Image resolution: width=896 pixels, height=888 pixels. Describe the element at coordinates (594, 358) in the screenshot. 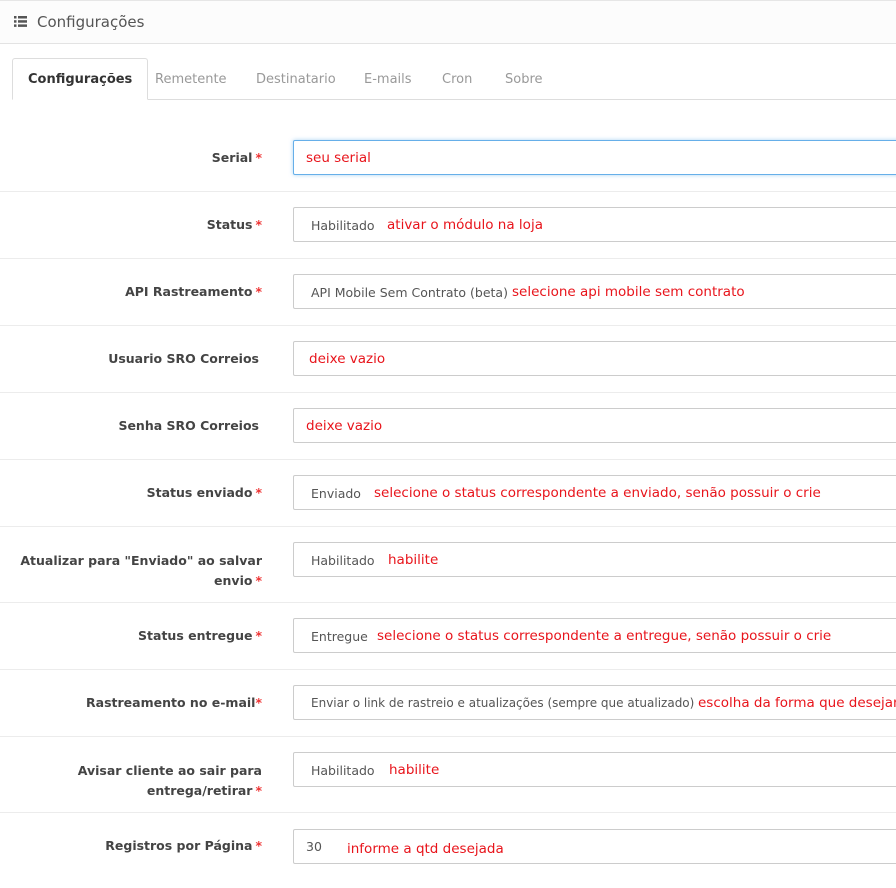

I see `usuario-sro-input: deixe vazio` at that location.